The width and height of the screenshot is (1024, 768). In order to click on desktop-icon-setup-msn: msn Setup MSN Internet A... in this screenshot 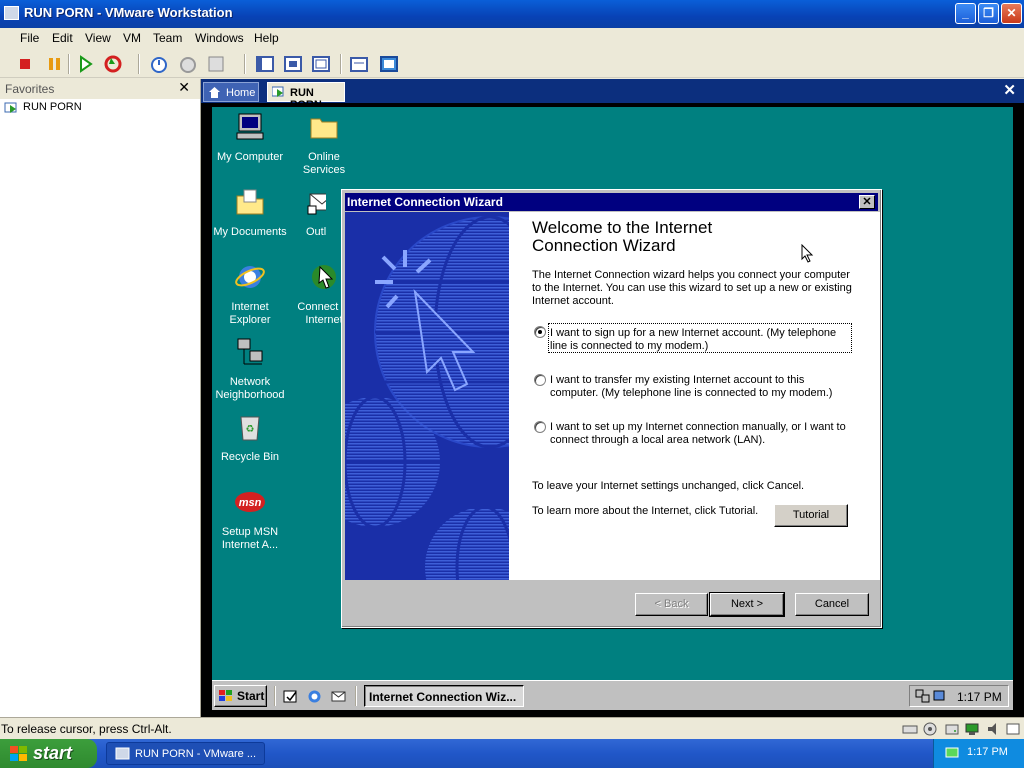, I will do `click(250, 519)`.